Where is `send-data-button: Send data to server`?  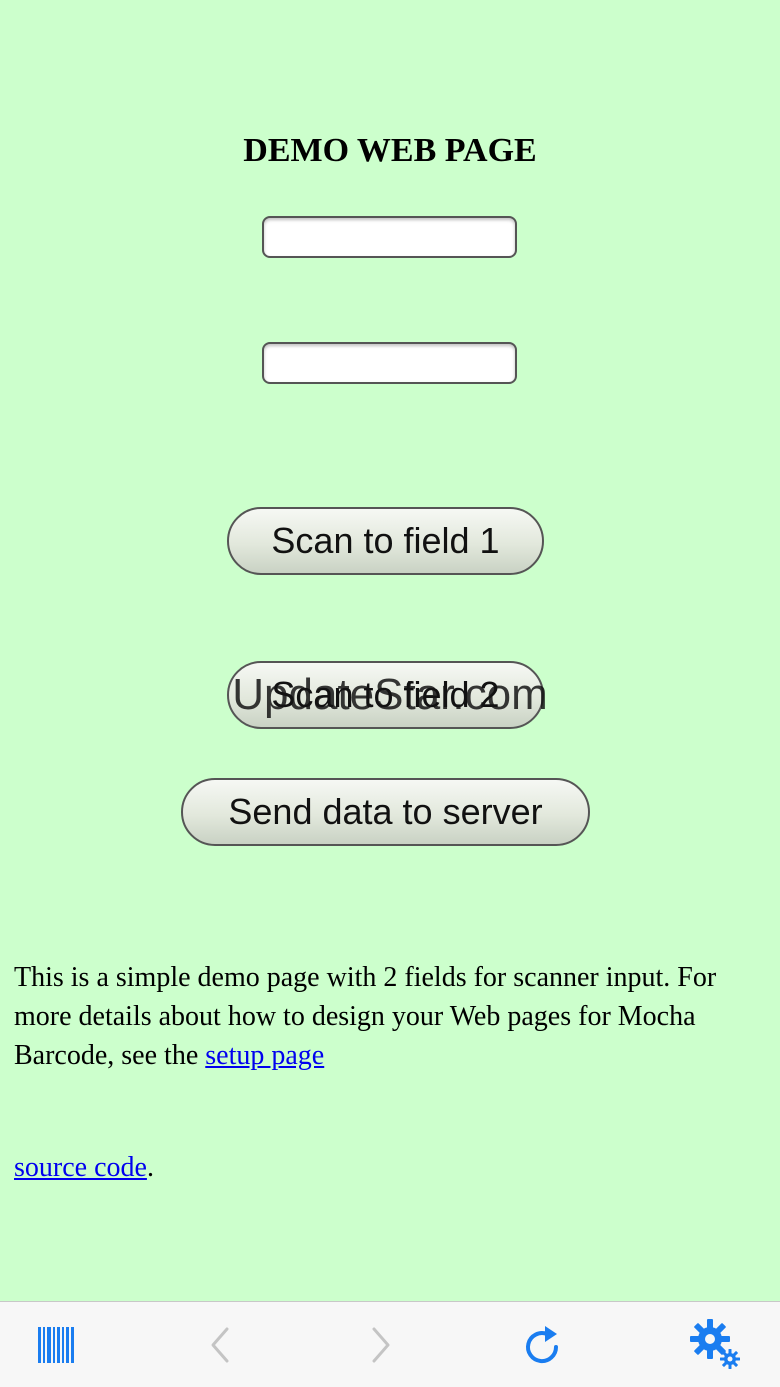 send-data-button: Send data to server is located at coordinates (385, 812).